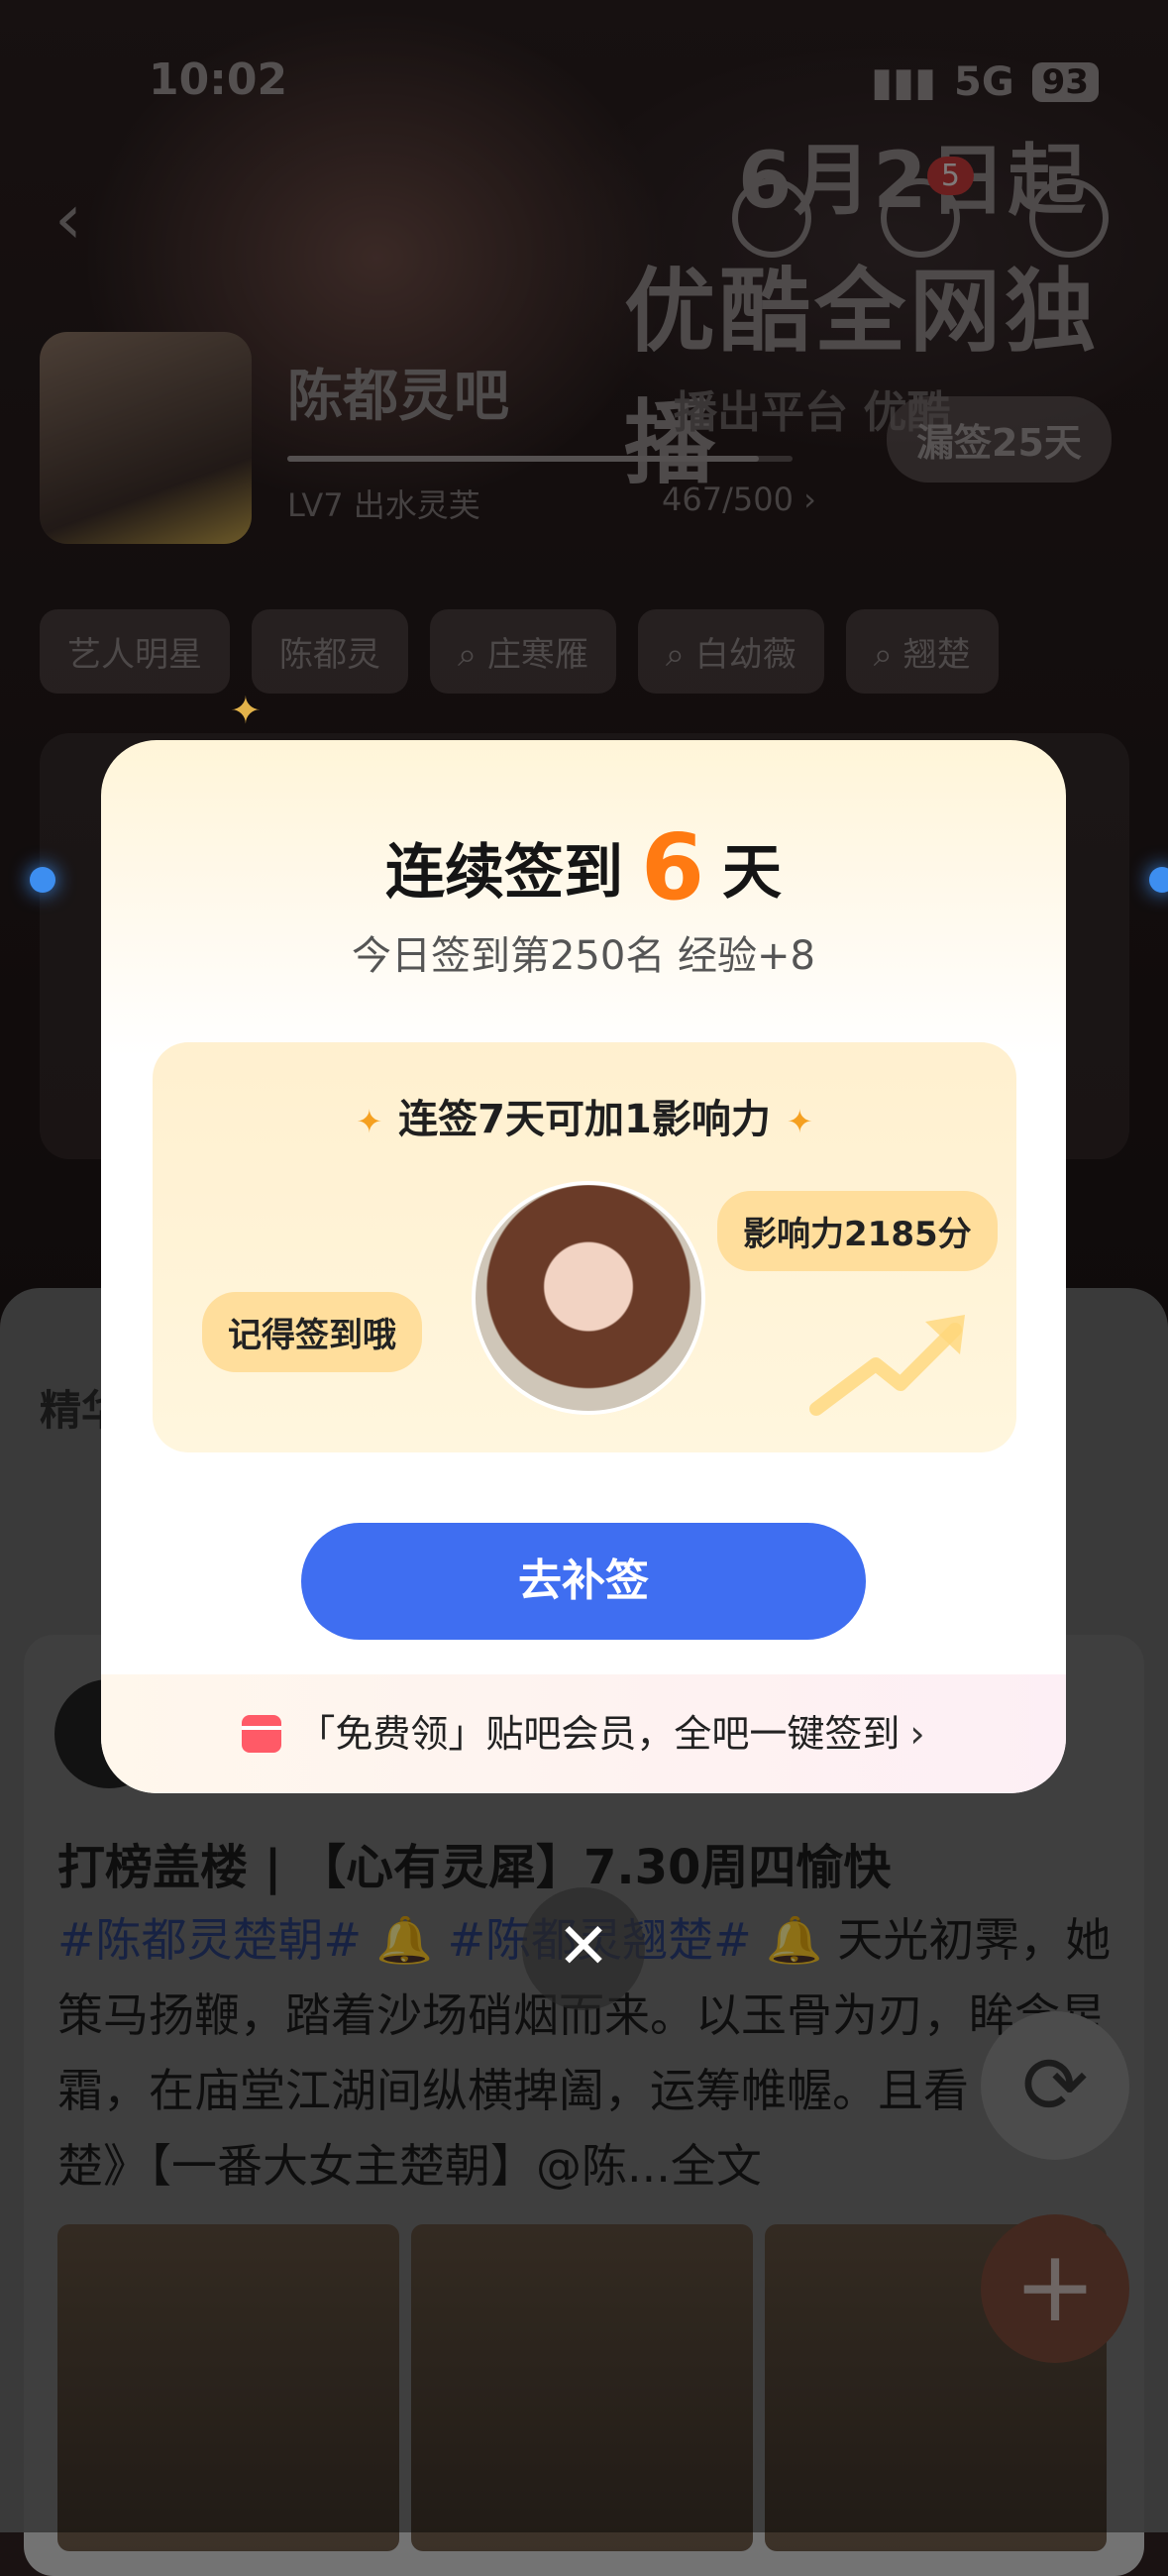  What do you see at coordinates (887, 1365) in the screenshot?
I see `trend-arrow-icon` at bounding box center [887, 1365].